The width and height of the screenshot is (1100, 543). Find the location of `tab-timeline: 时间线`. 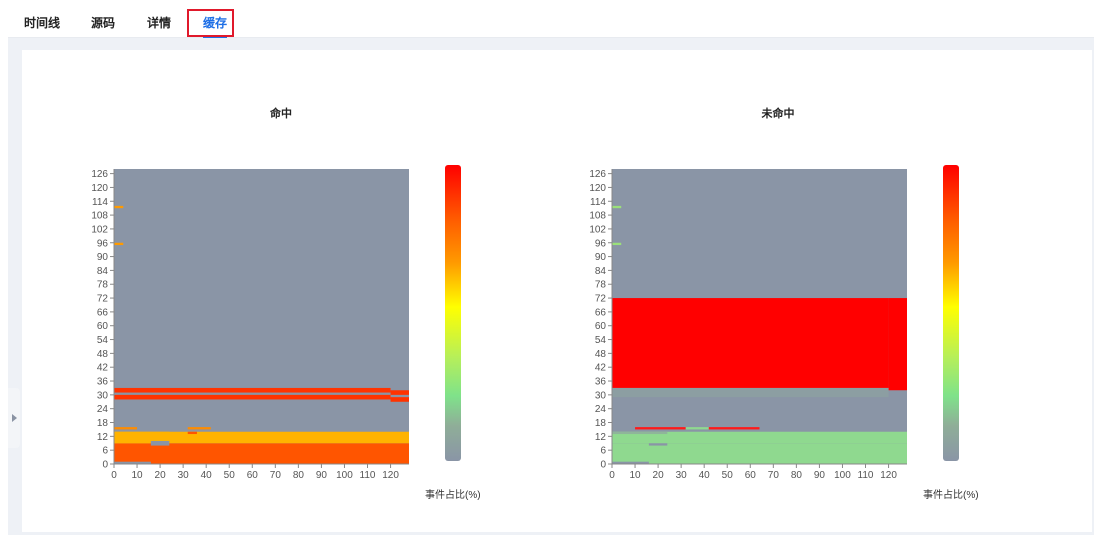

tab-timeline: 时间线 is located at coordinates (42, 22).